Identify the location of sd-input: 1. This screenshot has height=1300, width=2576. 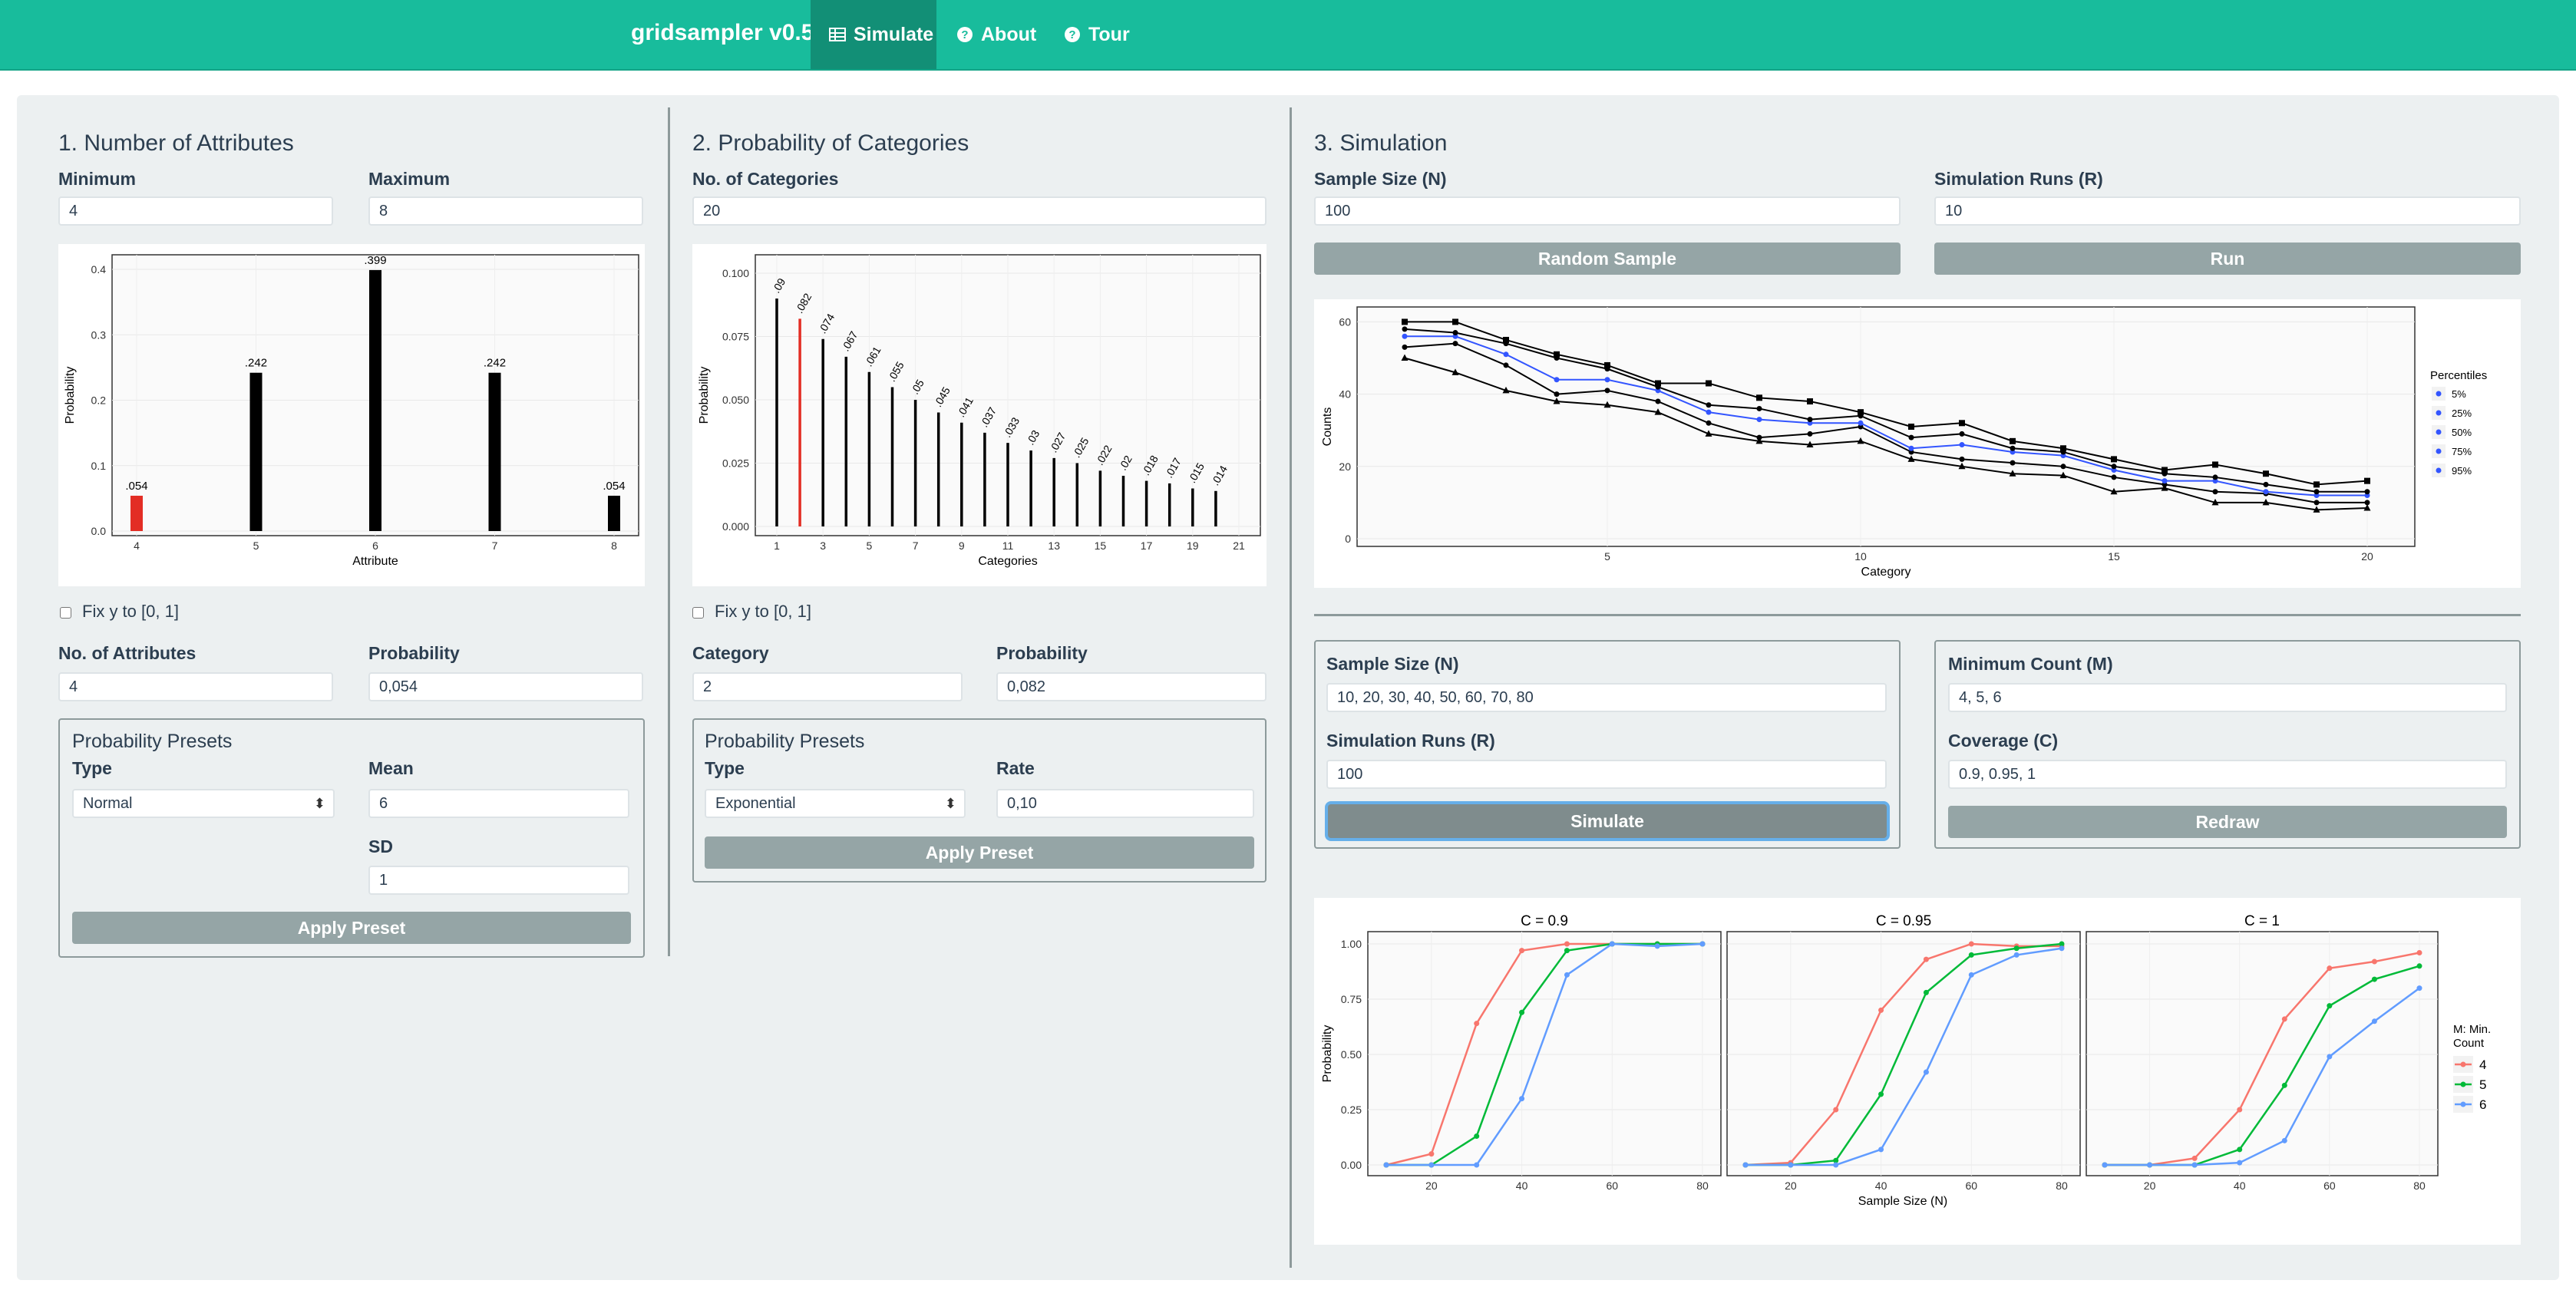
(498, 880).